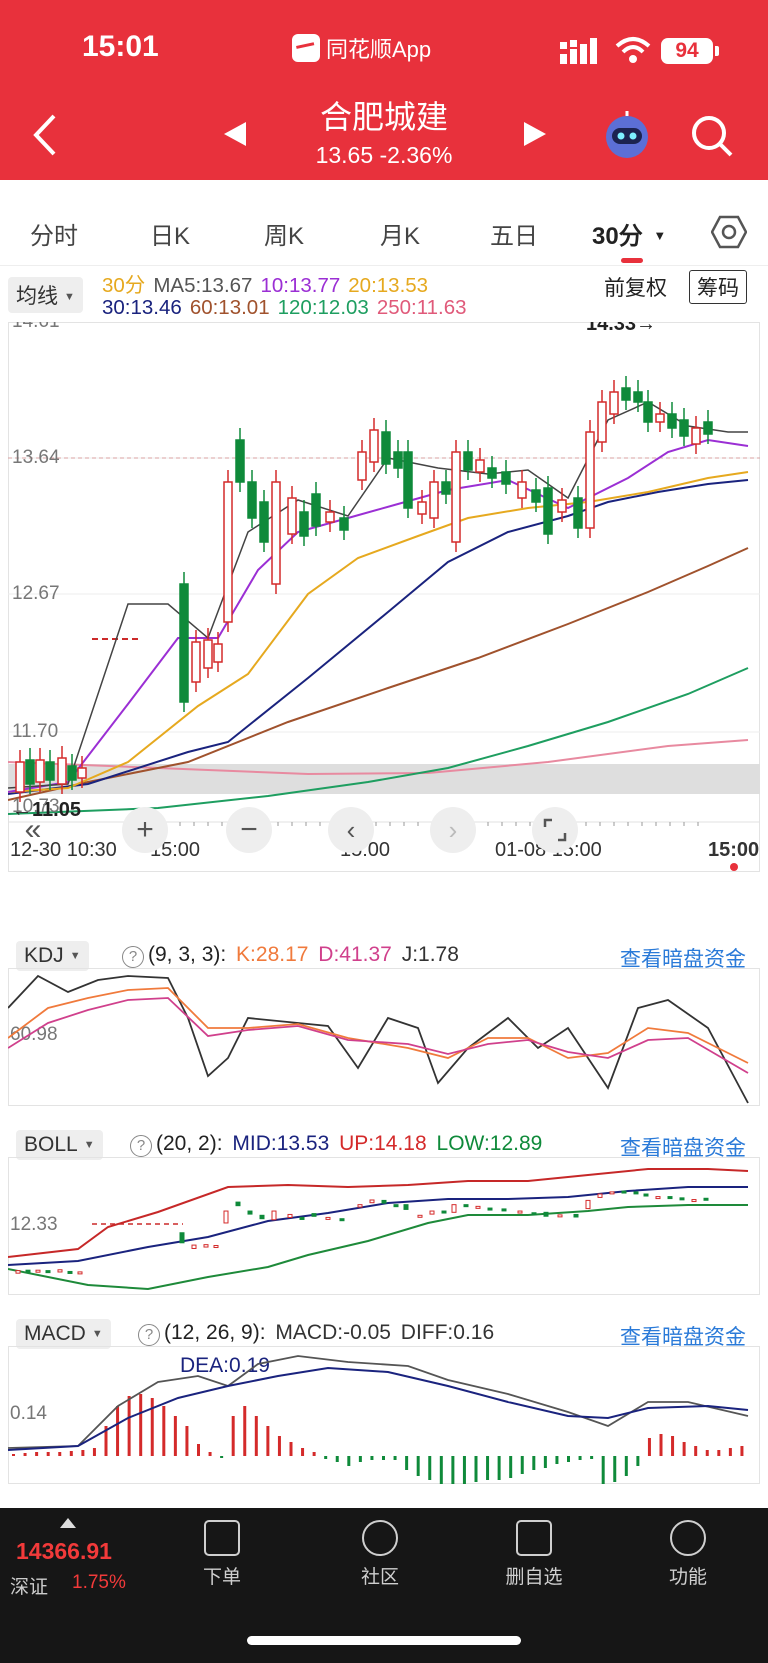 The width and height of the screenshot is (768, 1663). I want to click on back-icon, so click(45, 135).